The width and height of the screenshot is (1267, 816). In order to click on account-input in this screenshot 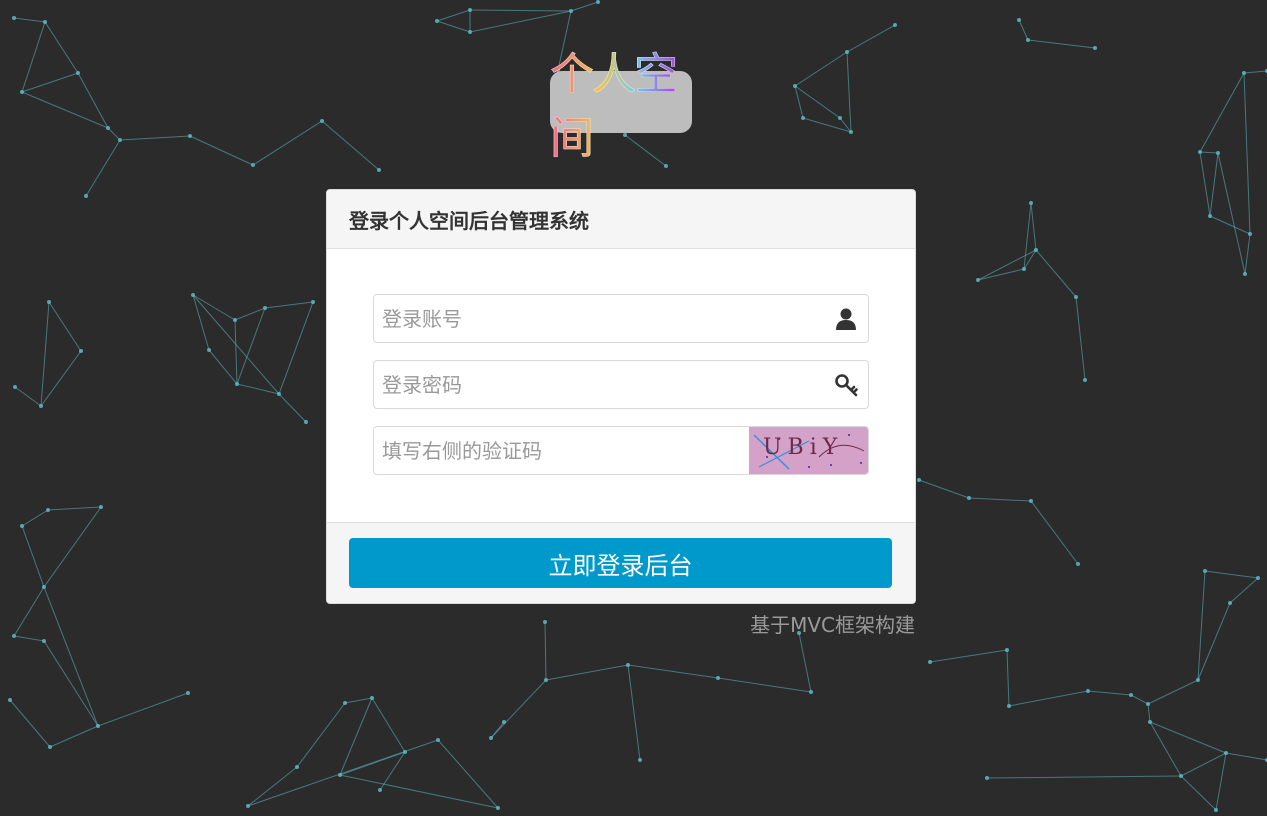, I will do `click(599, 318)`.